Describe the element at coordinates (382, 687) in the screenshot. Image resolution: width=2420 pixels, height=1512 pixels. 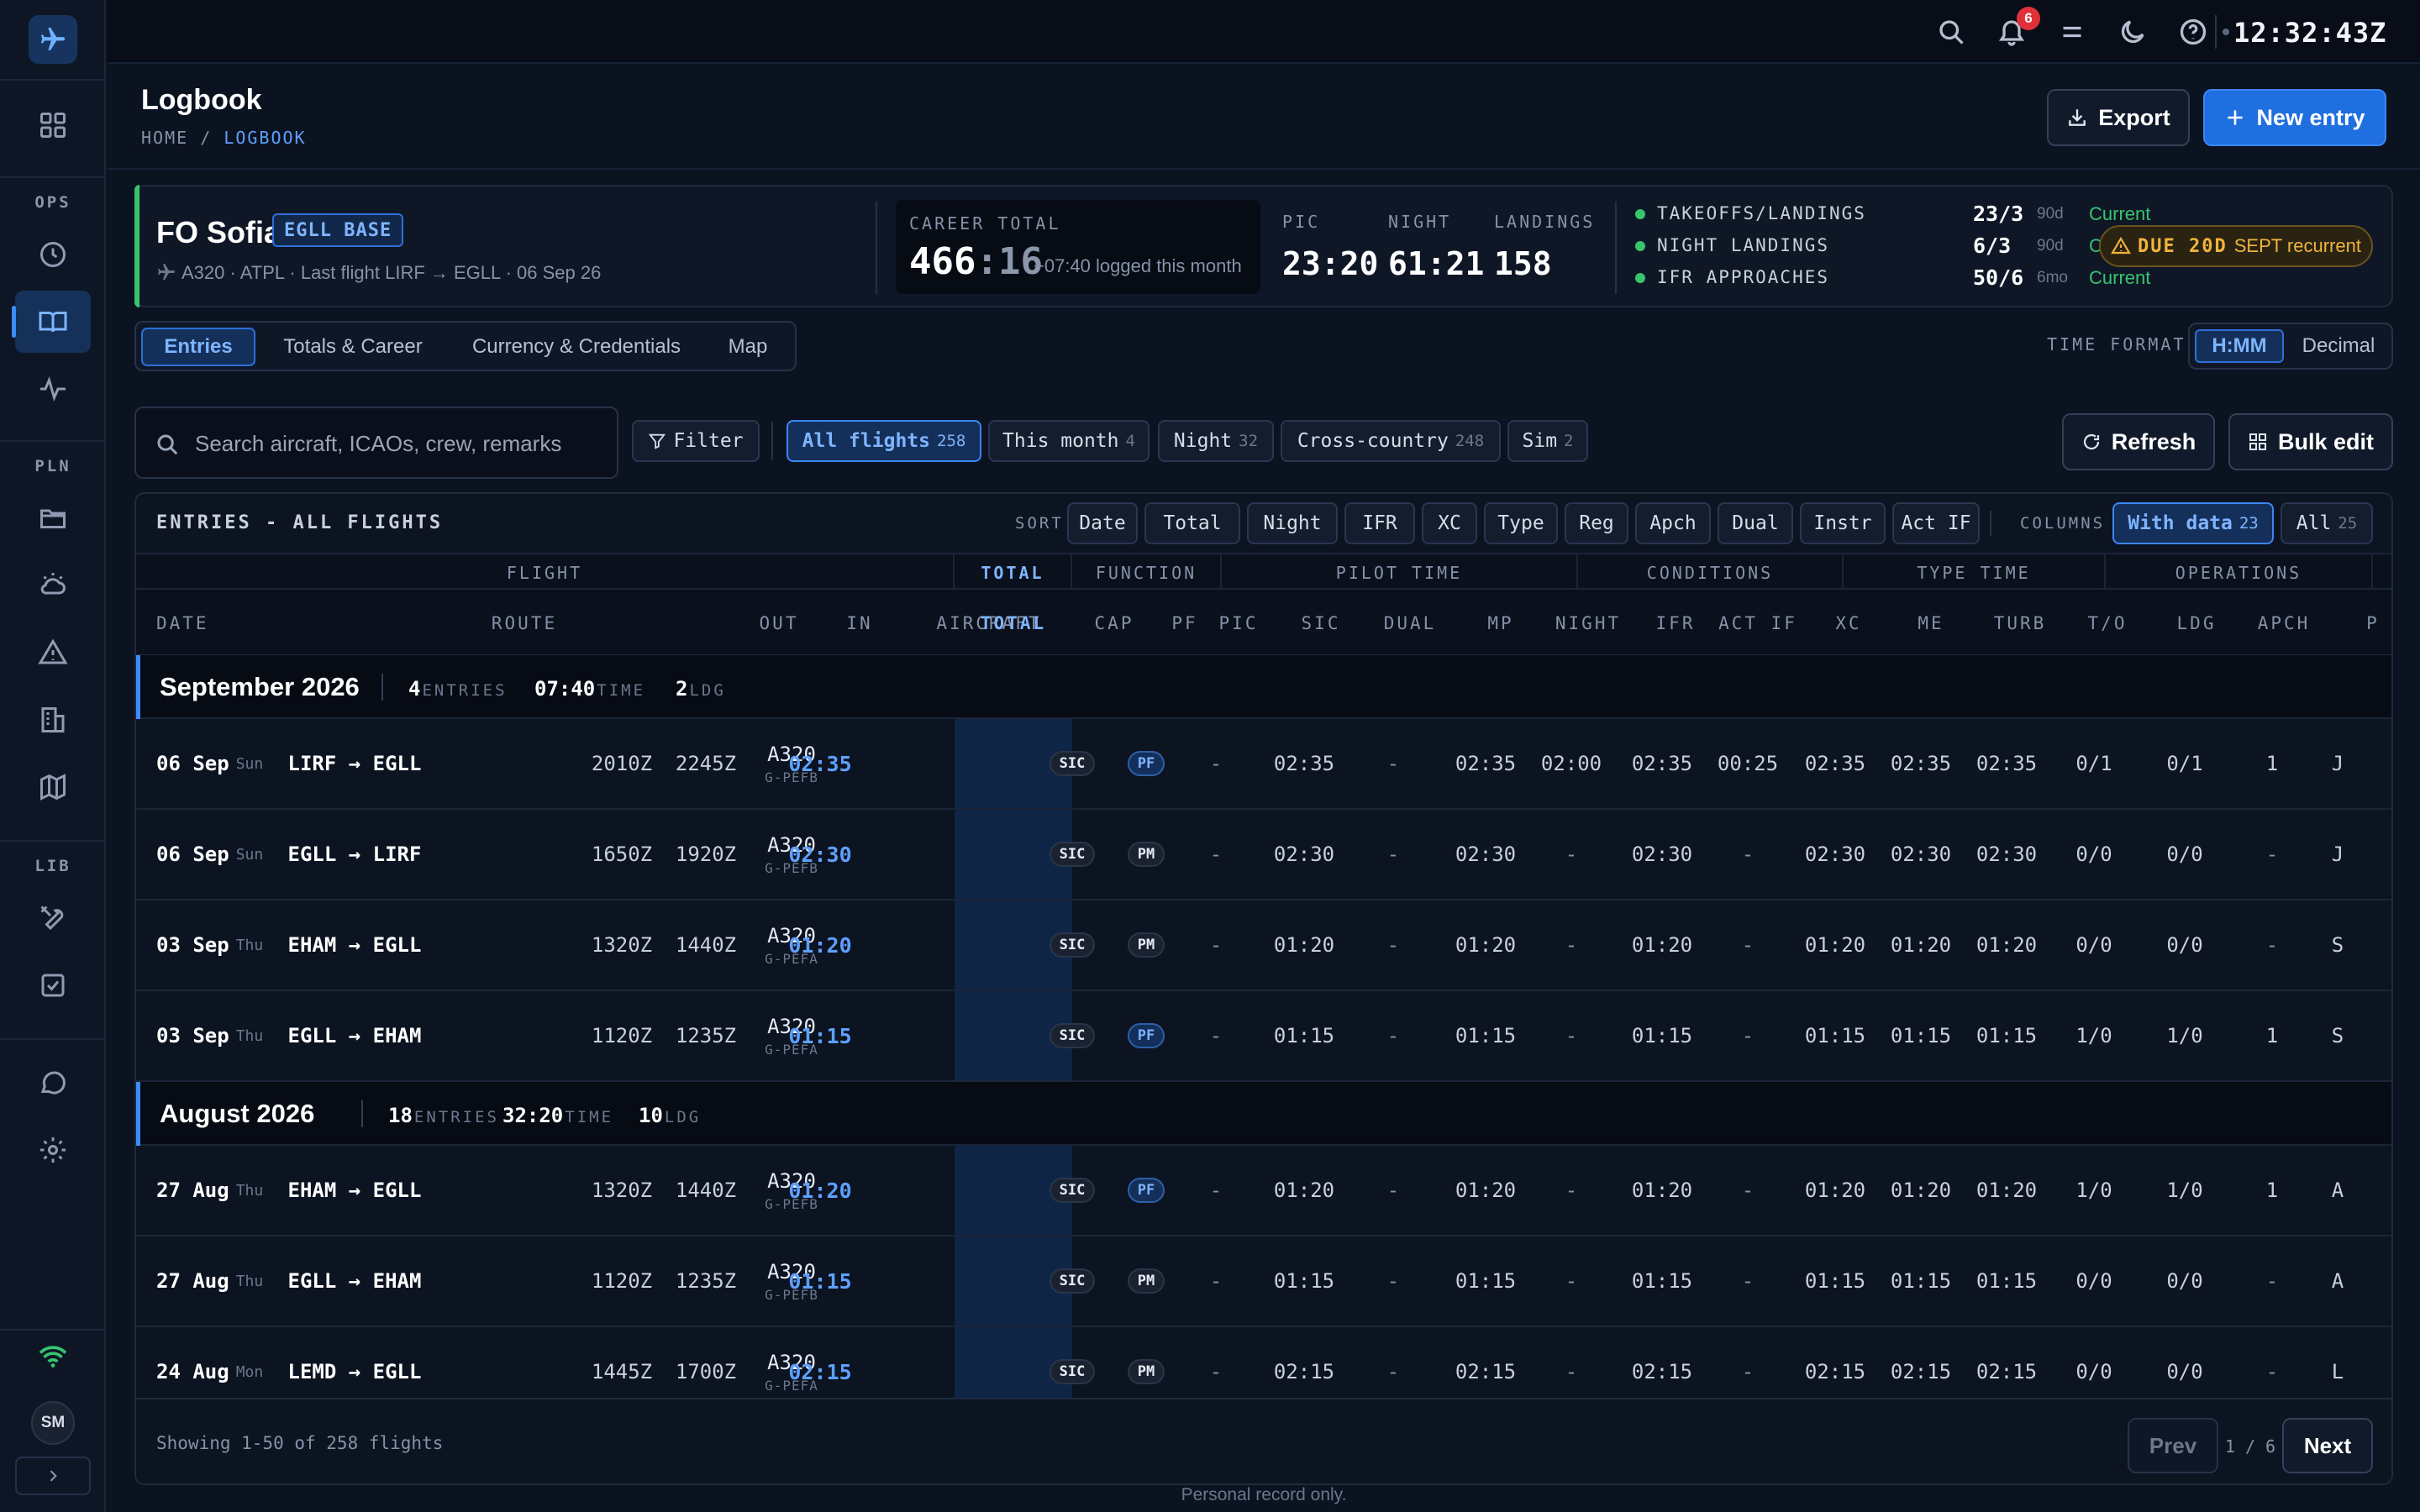
I see `month-divider` at that location.